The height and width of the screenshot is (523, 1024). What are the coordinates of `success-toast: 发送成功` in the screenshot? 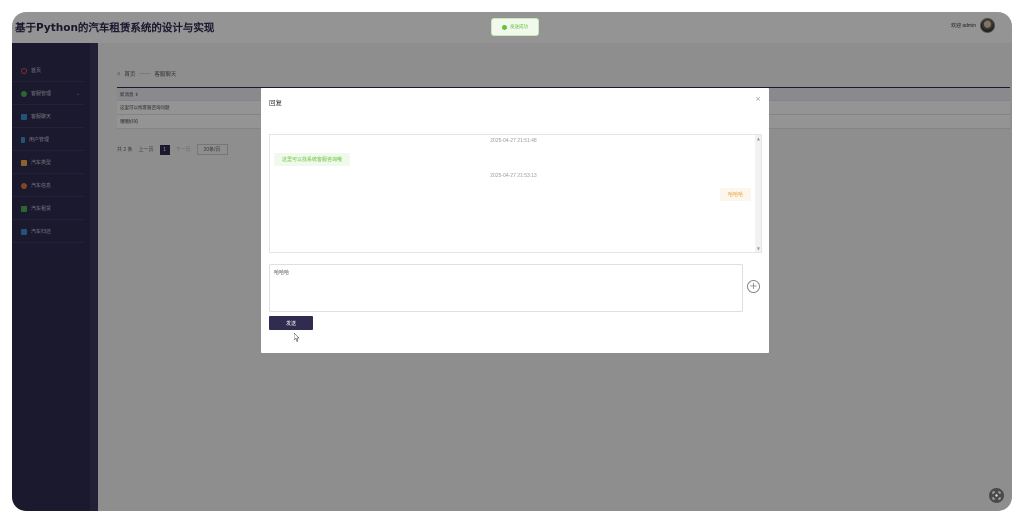 It's located at (515, 27).